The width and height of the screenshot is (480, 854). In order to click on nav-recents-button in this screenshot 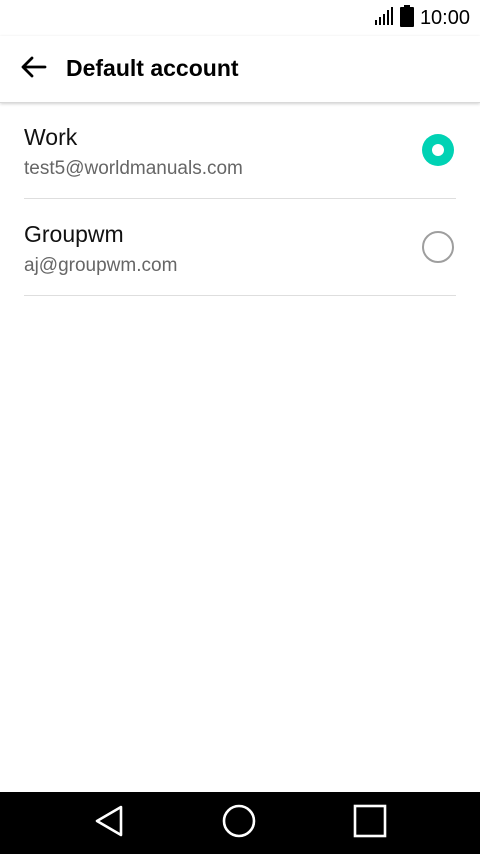, I will do `click(370, 823)`.